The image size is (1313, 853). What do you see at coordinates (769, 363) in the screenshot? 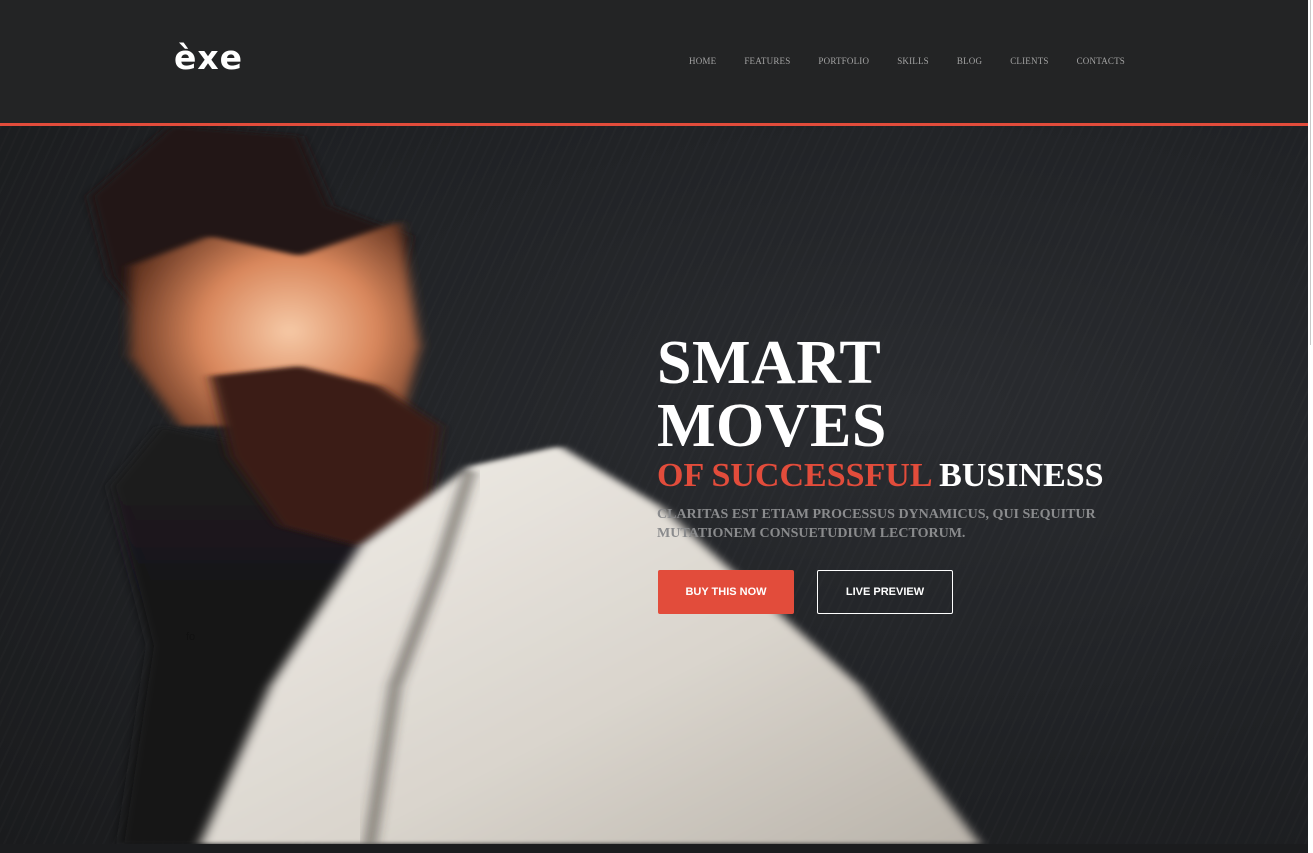
I see `headline-line-1: SMART` at bounding box center [769, 363].